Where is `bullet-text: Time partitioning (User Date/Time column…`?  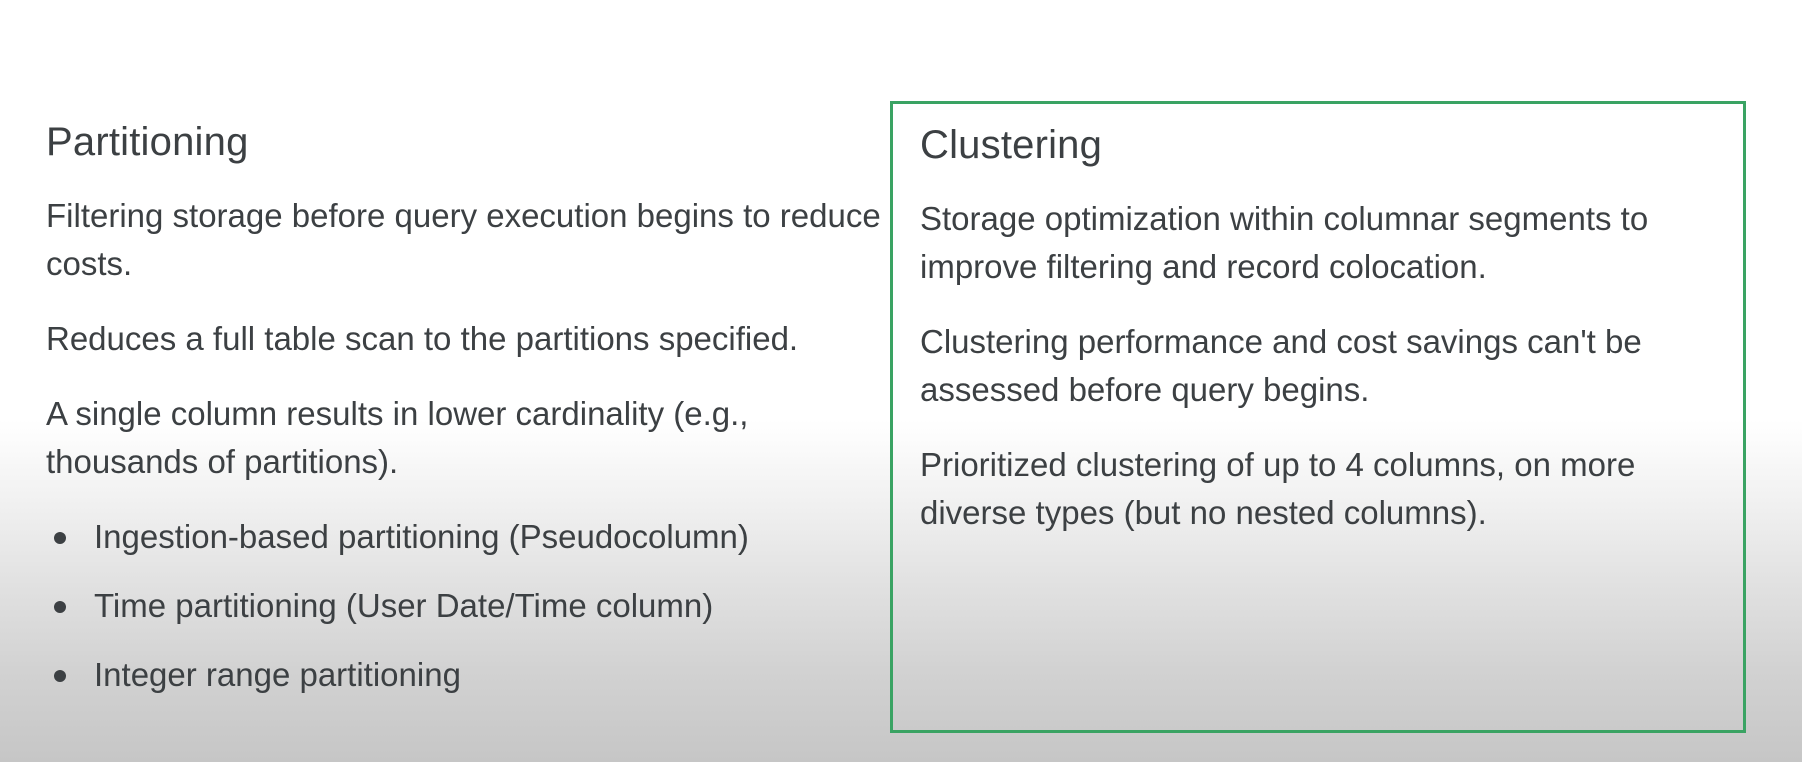 bullet-text: Time partitioning (User Date/Time column… is located at coordinates (404, 605).